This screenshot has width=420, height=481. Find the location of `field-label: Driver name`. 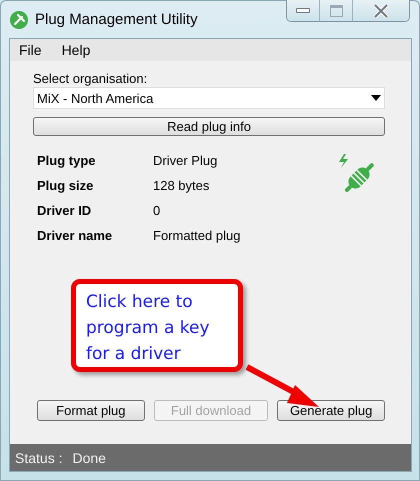

field-label: Driver name is located at coordinates (75, 235).